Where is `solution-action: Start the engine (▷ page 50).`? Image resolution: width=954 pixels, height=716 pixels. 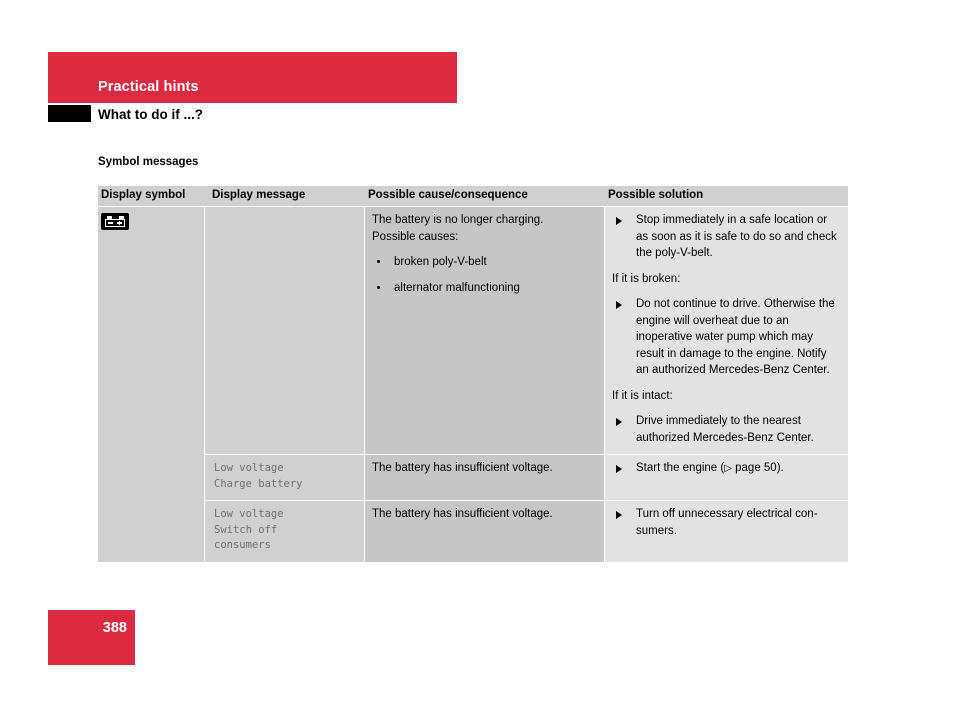
solution-action: Start the engine (▷ page 50). is located at coordinates (725, 468).